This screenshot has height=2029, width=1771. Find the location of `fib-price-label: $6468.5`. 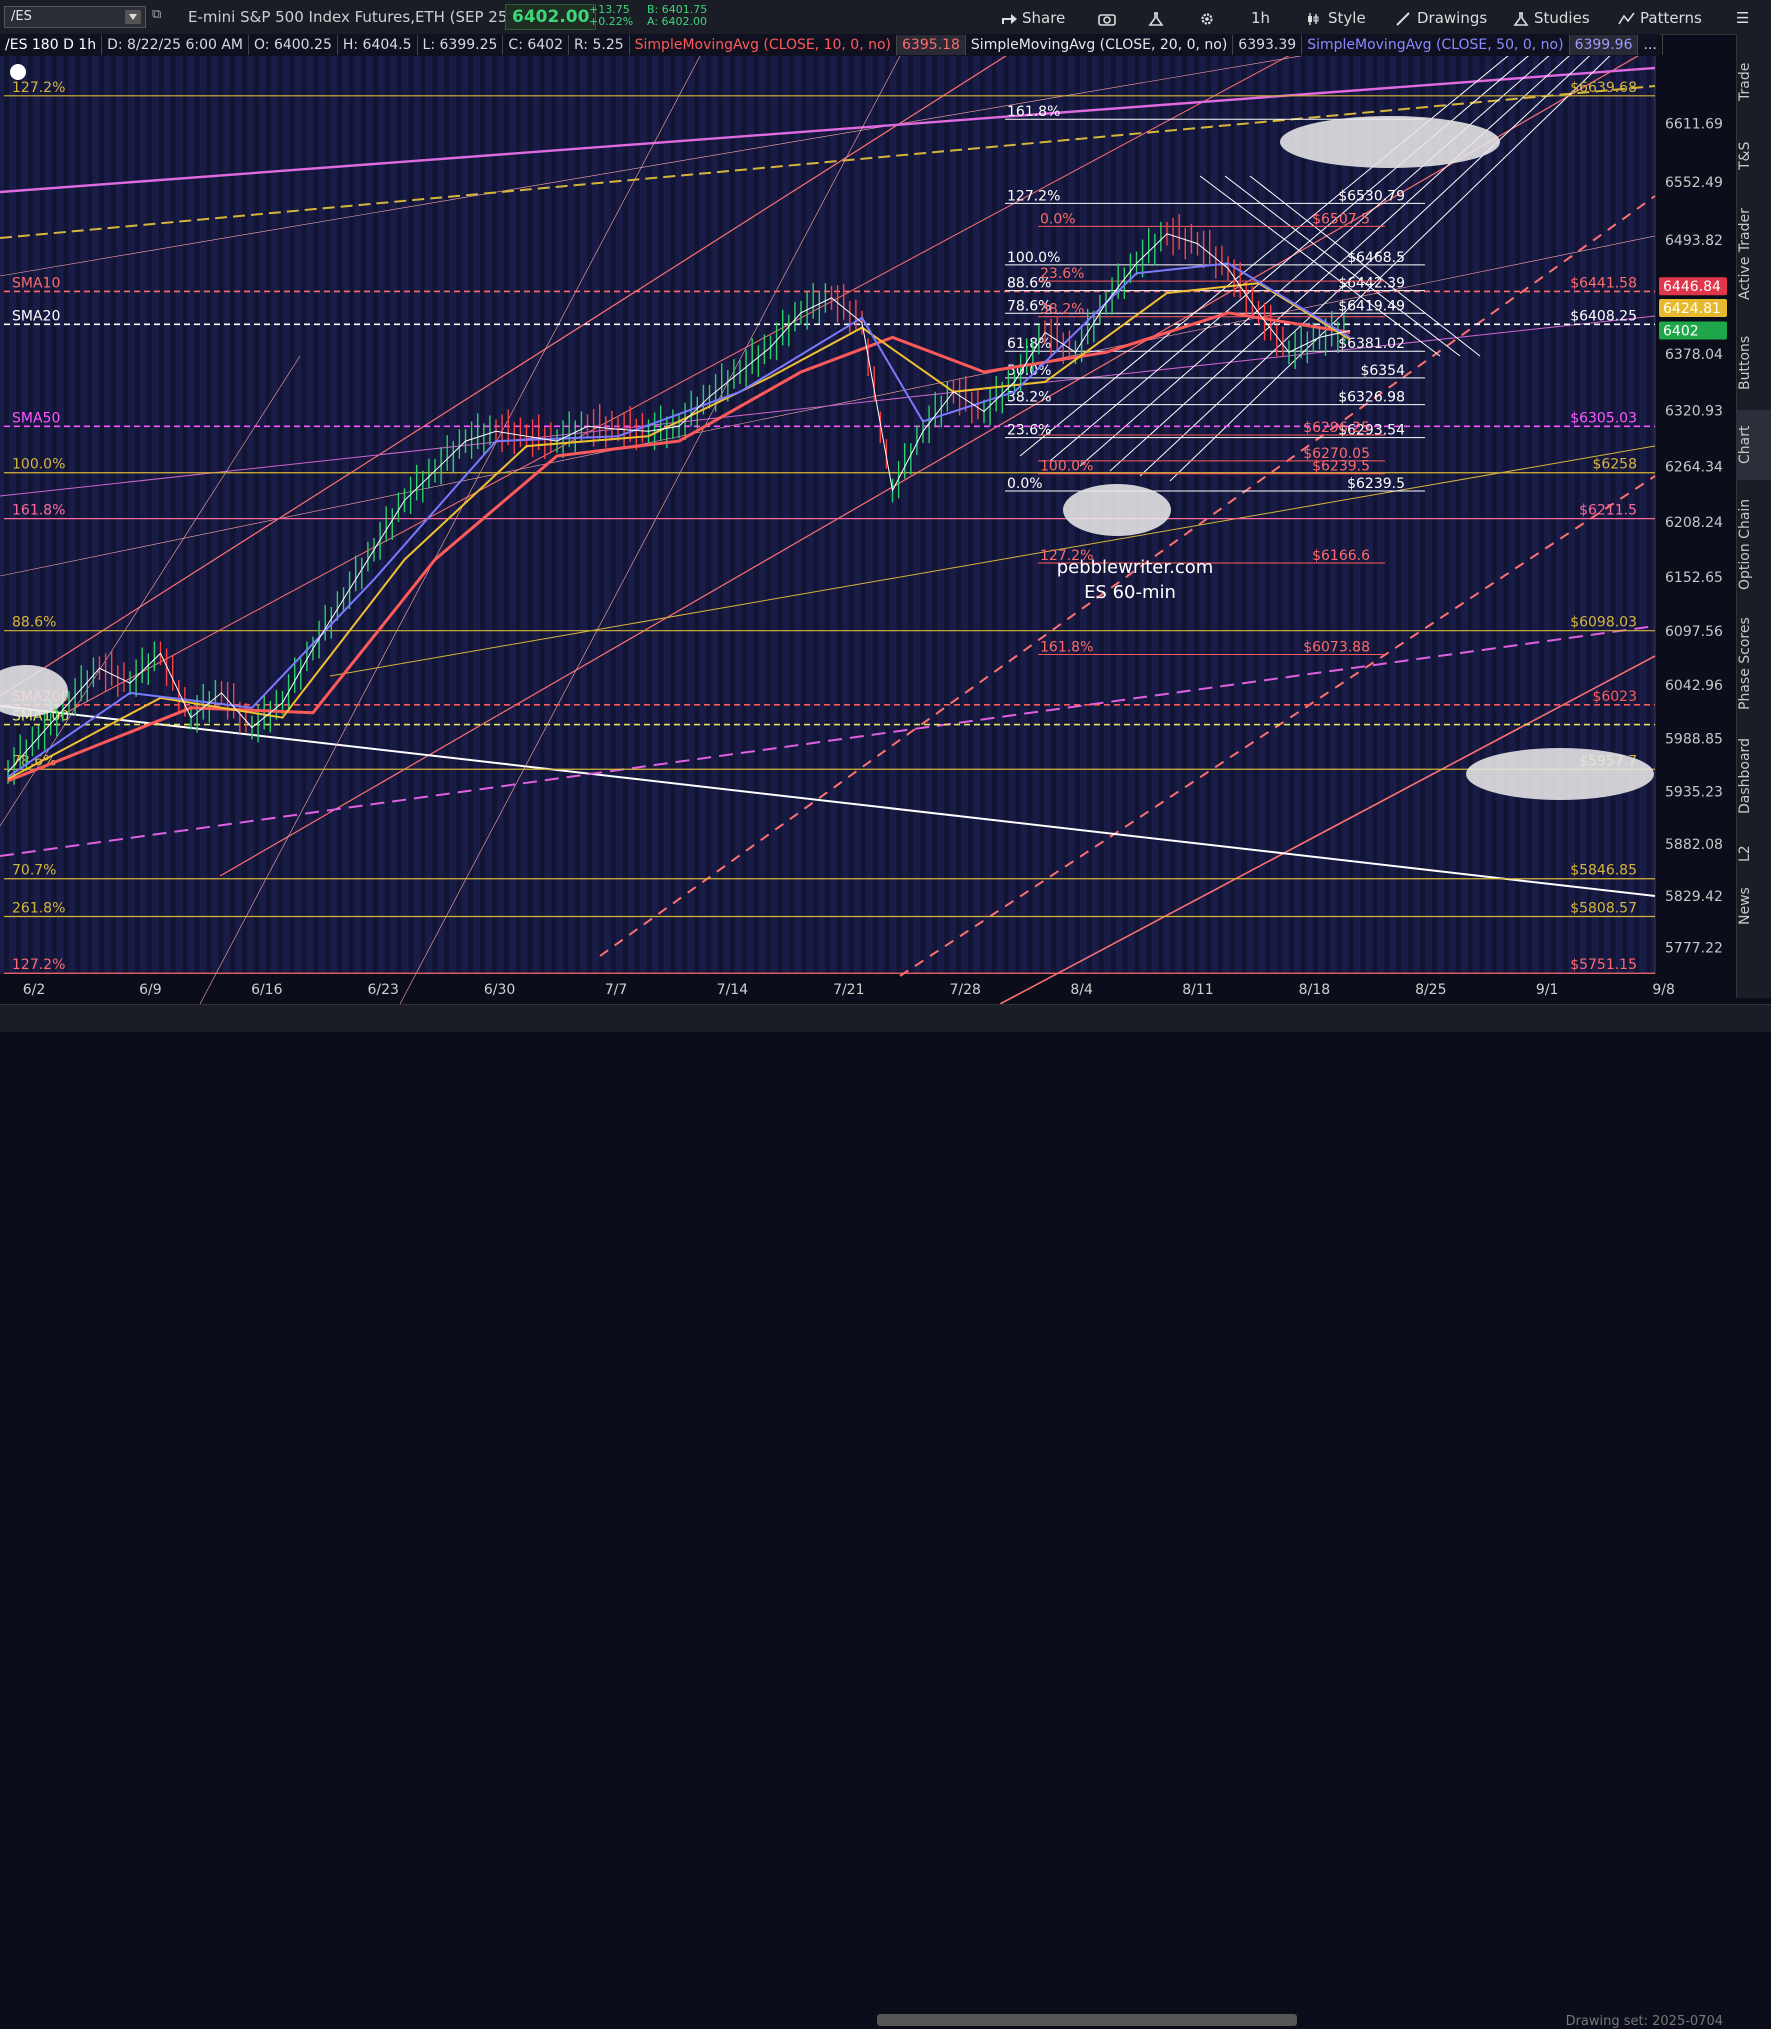

fib-price-label: $6468.5 is located at coordinates (1376, 258).